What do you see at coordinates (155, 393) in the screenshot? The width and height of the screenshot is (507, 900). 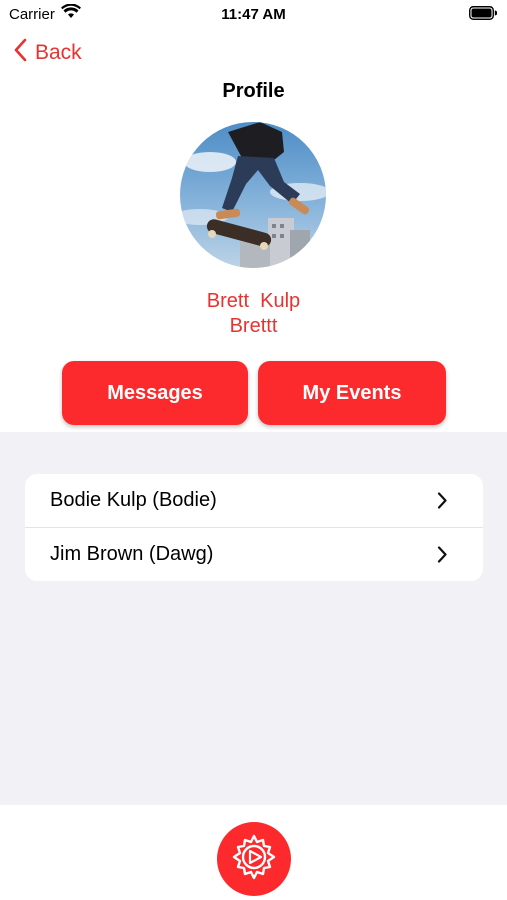 I see `messages-button: Messages` at bounding box center [155, 393].